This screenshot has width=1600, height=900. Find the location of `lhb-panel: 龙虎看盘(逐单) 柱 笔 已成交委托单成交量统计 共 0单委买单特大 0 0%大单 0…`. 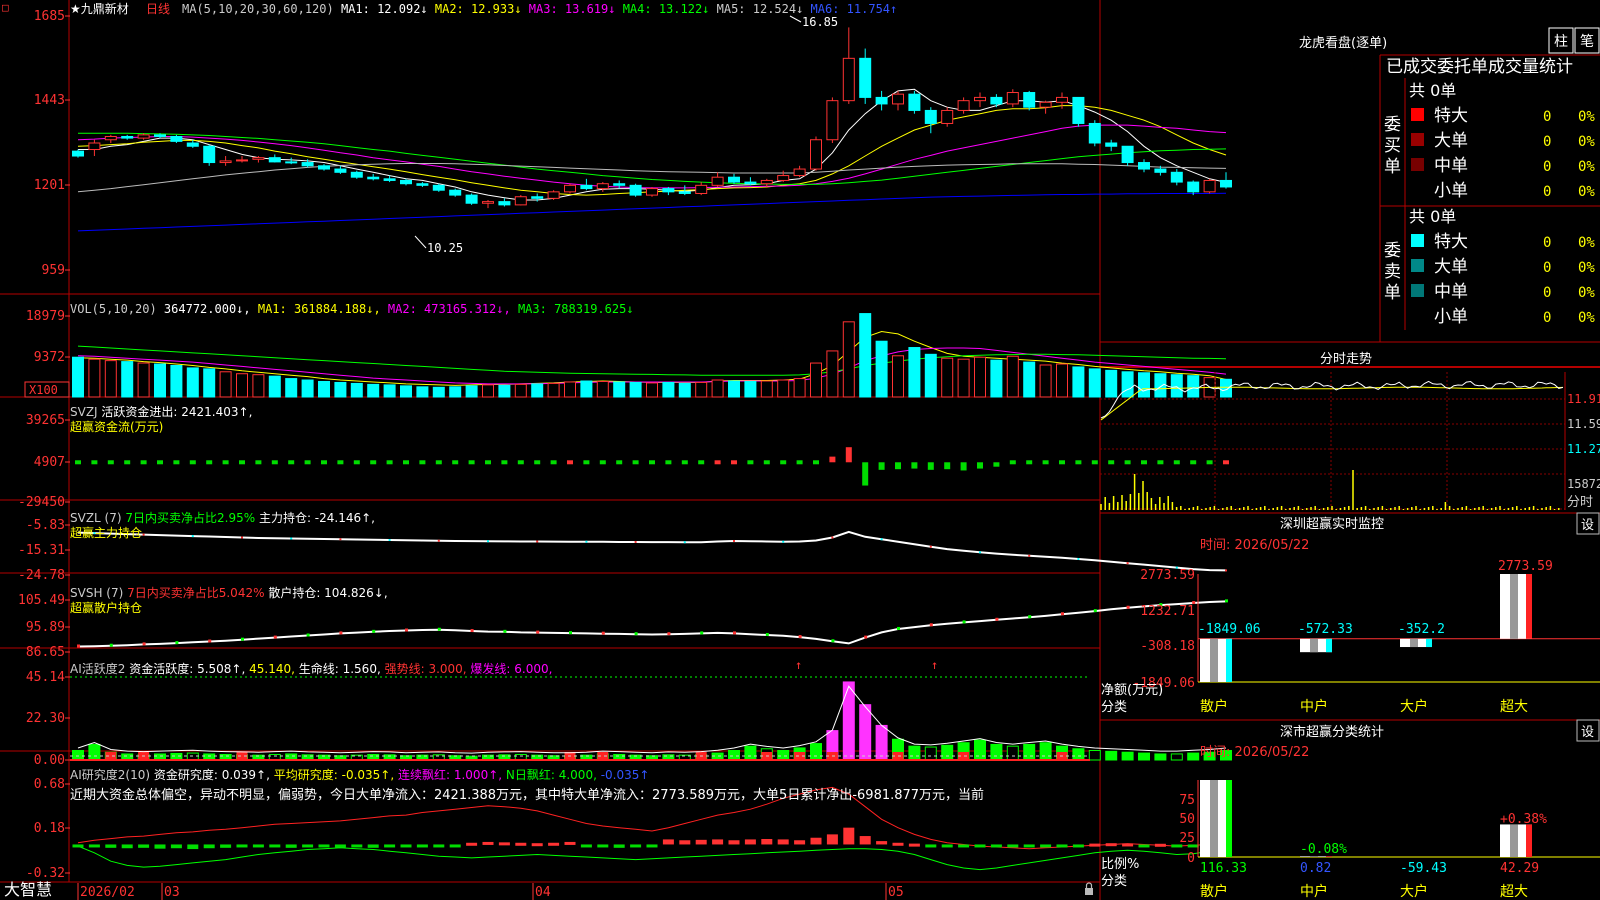

lhb-panel: 龙虎看盘(逐单) 柱 笔 已成交委托单成交量统计 共 0单委买单特大 0 0%大单 0… is located at coordinates (1449, 177).